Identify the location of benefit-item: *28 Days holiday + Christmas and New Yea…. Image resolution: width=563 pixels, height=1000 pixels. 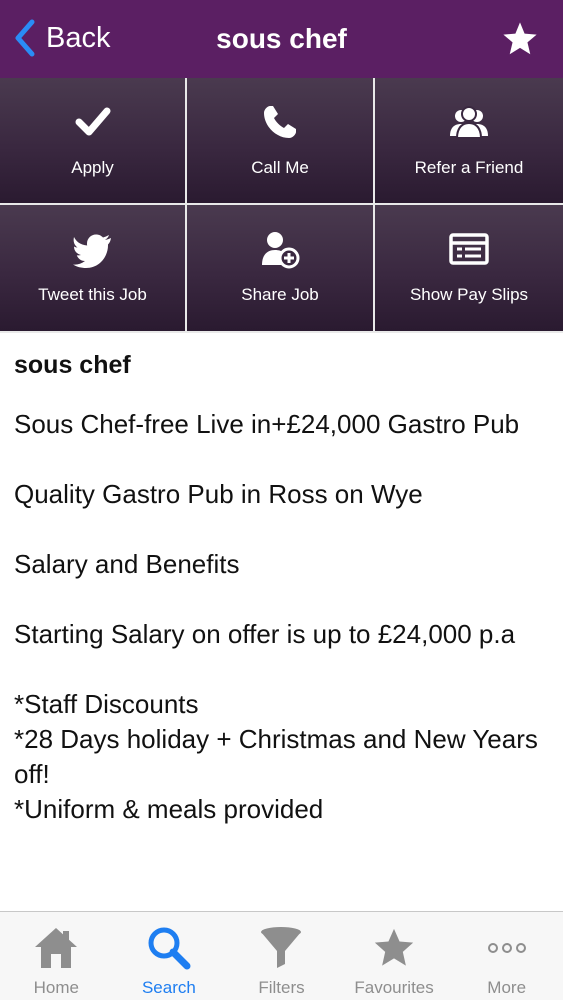
(276, 756).